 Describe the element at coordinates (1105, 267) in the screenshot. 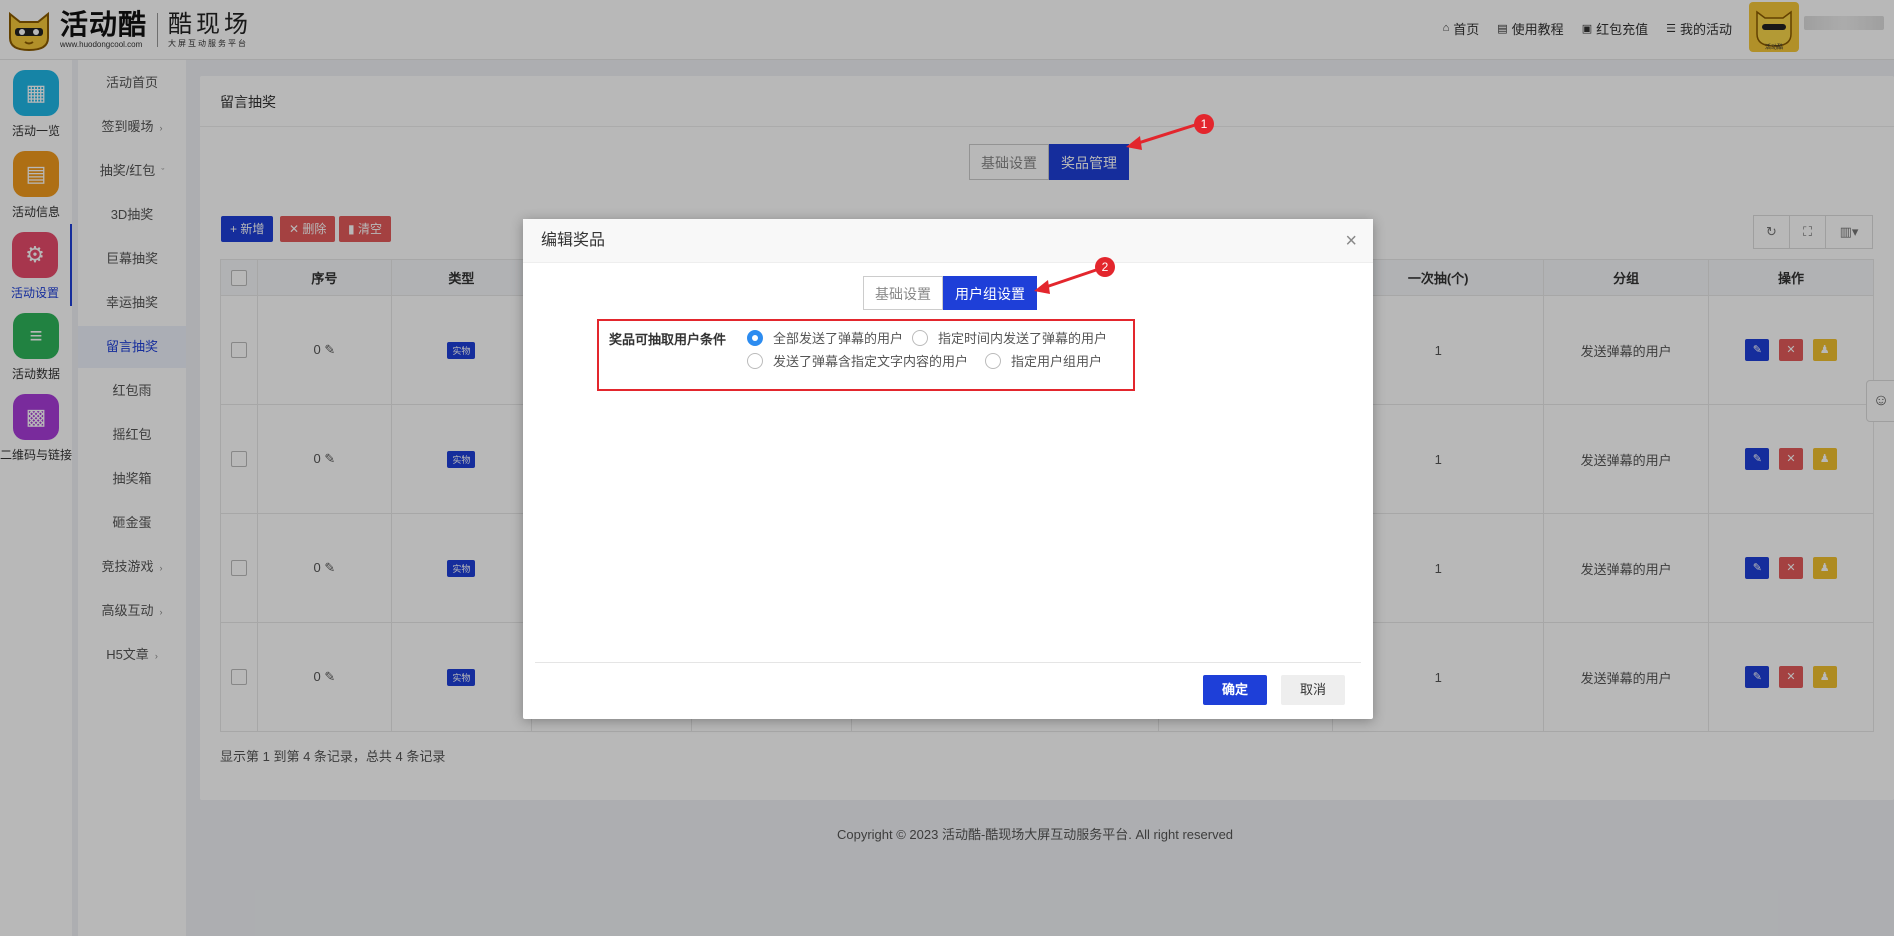

I see `annotation-badge-2: 2` at that location.